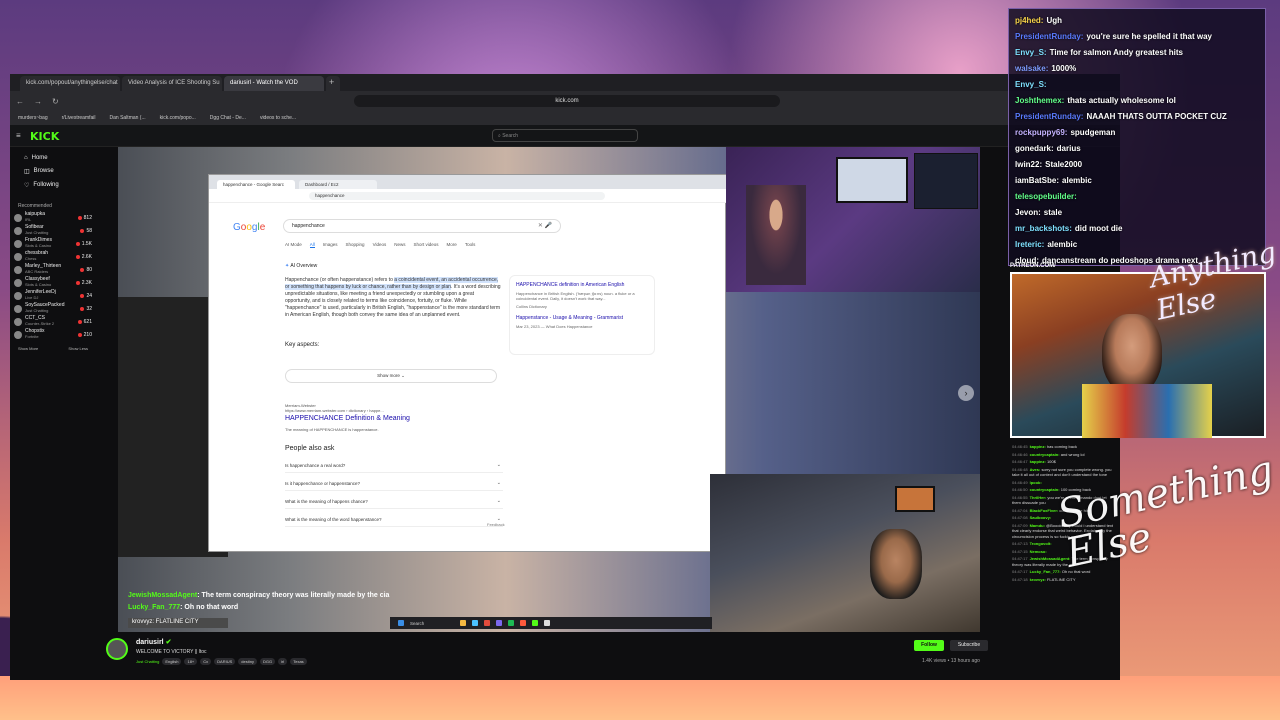  I want to click on channel-item: Classybeef Slots & Casino 2.3K, so click(53, 282).